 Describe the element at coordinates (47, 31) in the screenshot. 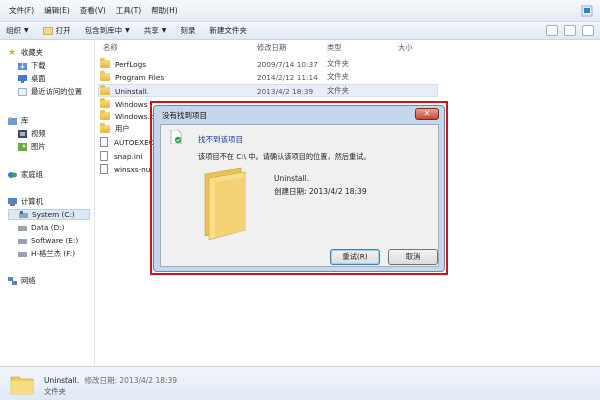

I see `open-icon` at that location.